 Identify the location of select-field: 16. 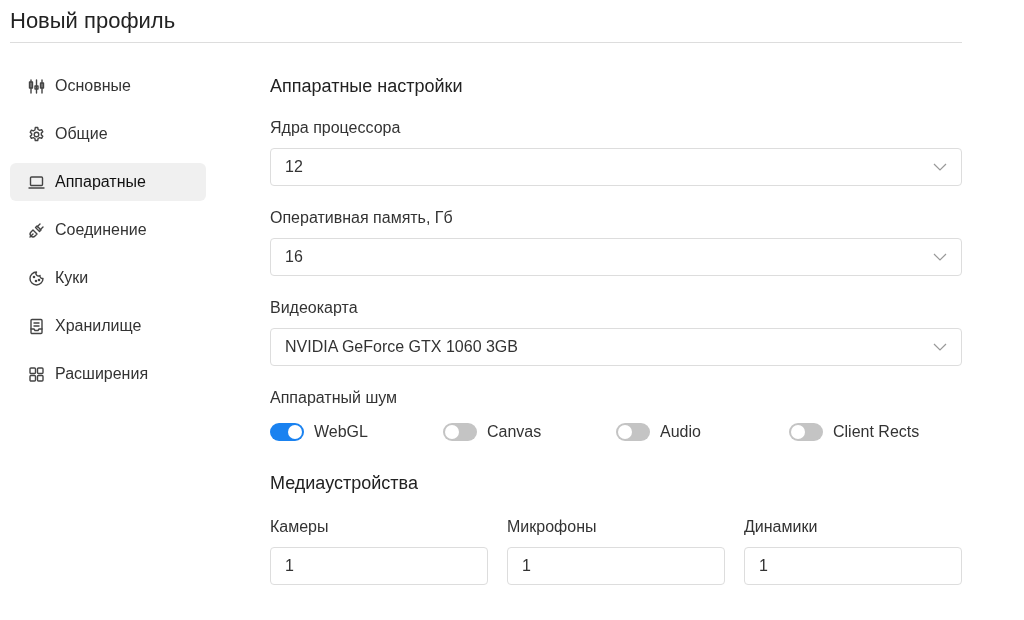
(616, 257).